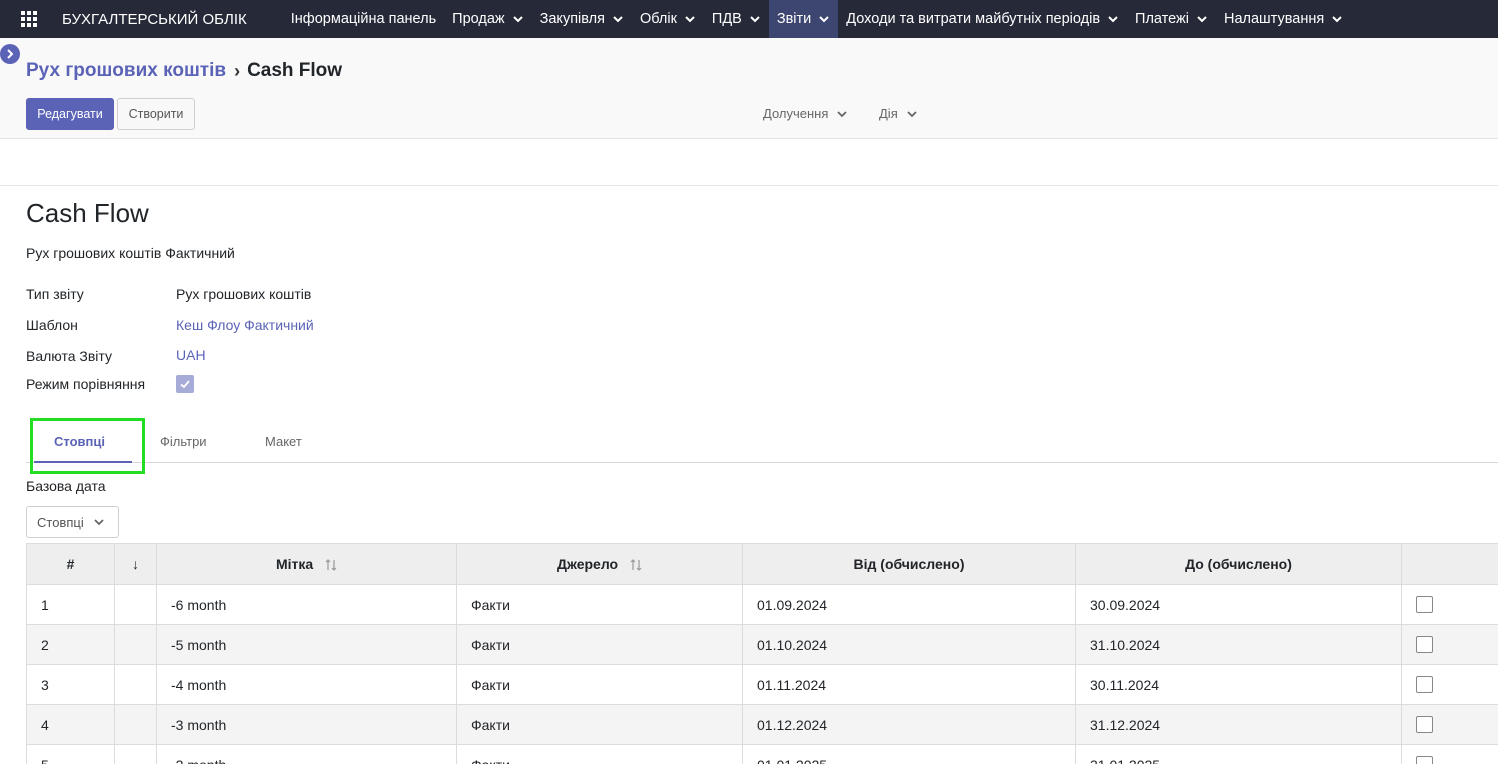  I want to click on template-label: Шаблон, so click(52, 325).